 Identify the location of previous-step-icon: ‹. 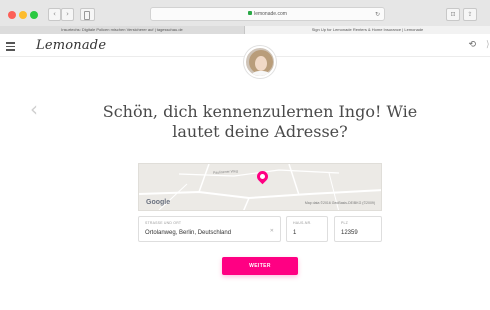
(34, 109).